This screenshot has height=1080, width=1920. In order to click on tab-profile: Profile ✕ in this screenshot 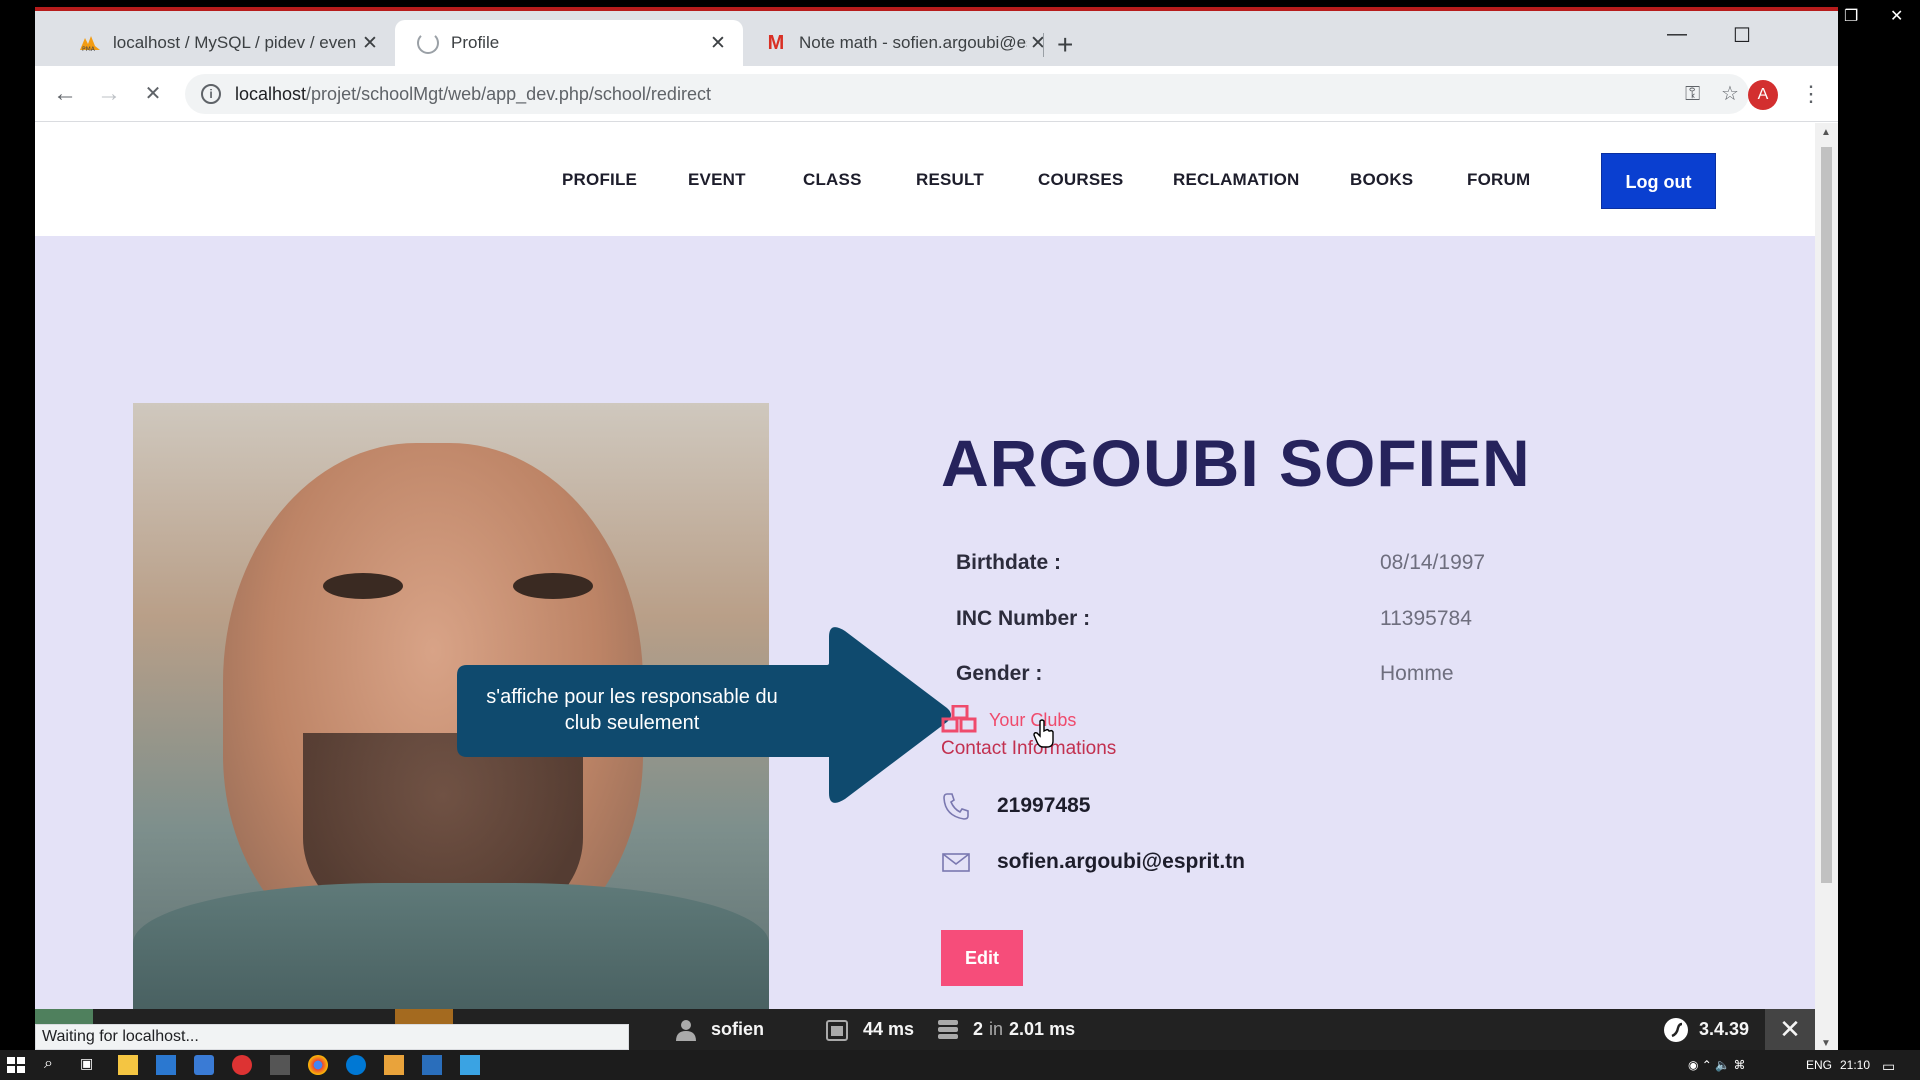, I will do `click(569, 43)`.